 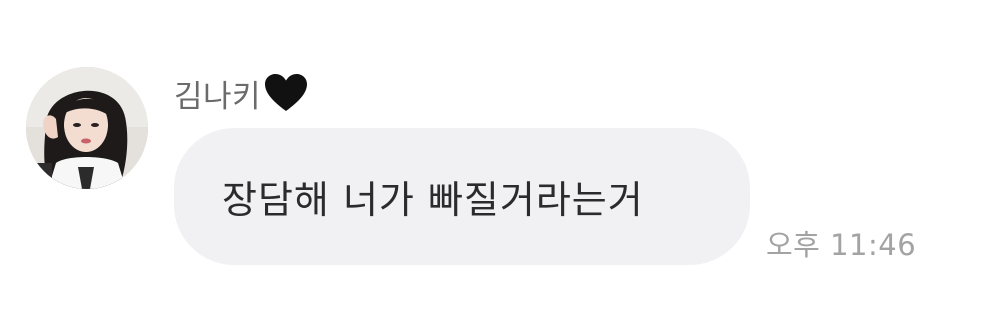 I want to click on sender-name-row: 김나키, so click(x=241, y=93).